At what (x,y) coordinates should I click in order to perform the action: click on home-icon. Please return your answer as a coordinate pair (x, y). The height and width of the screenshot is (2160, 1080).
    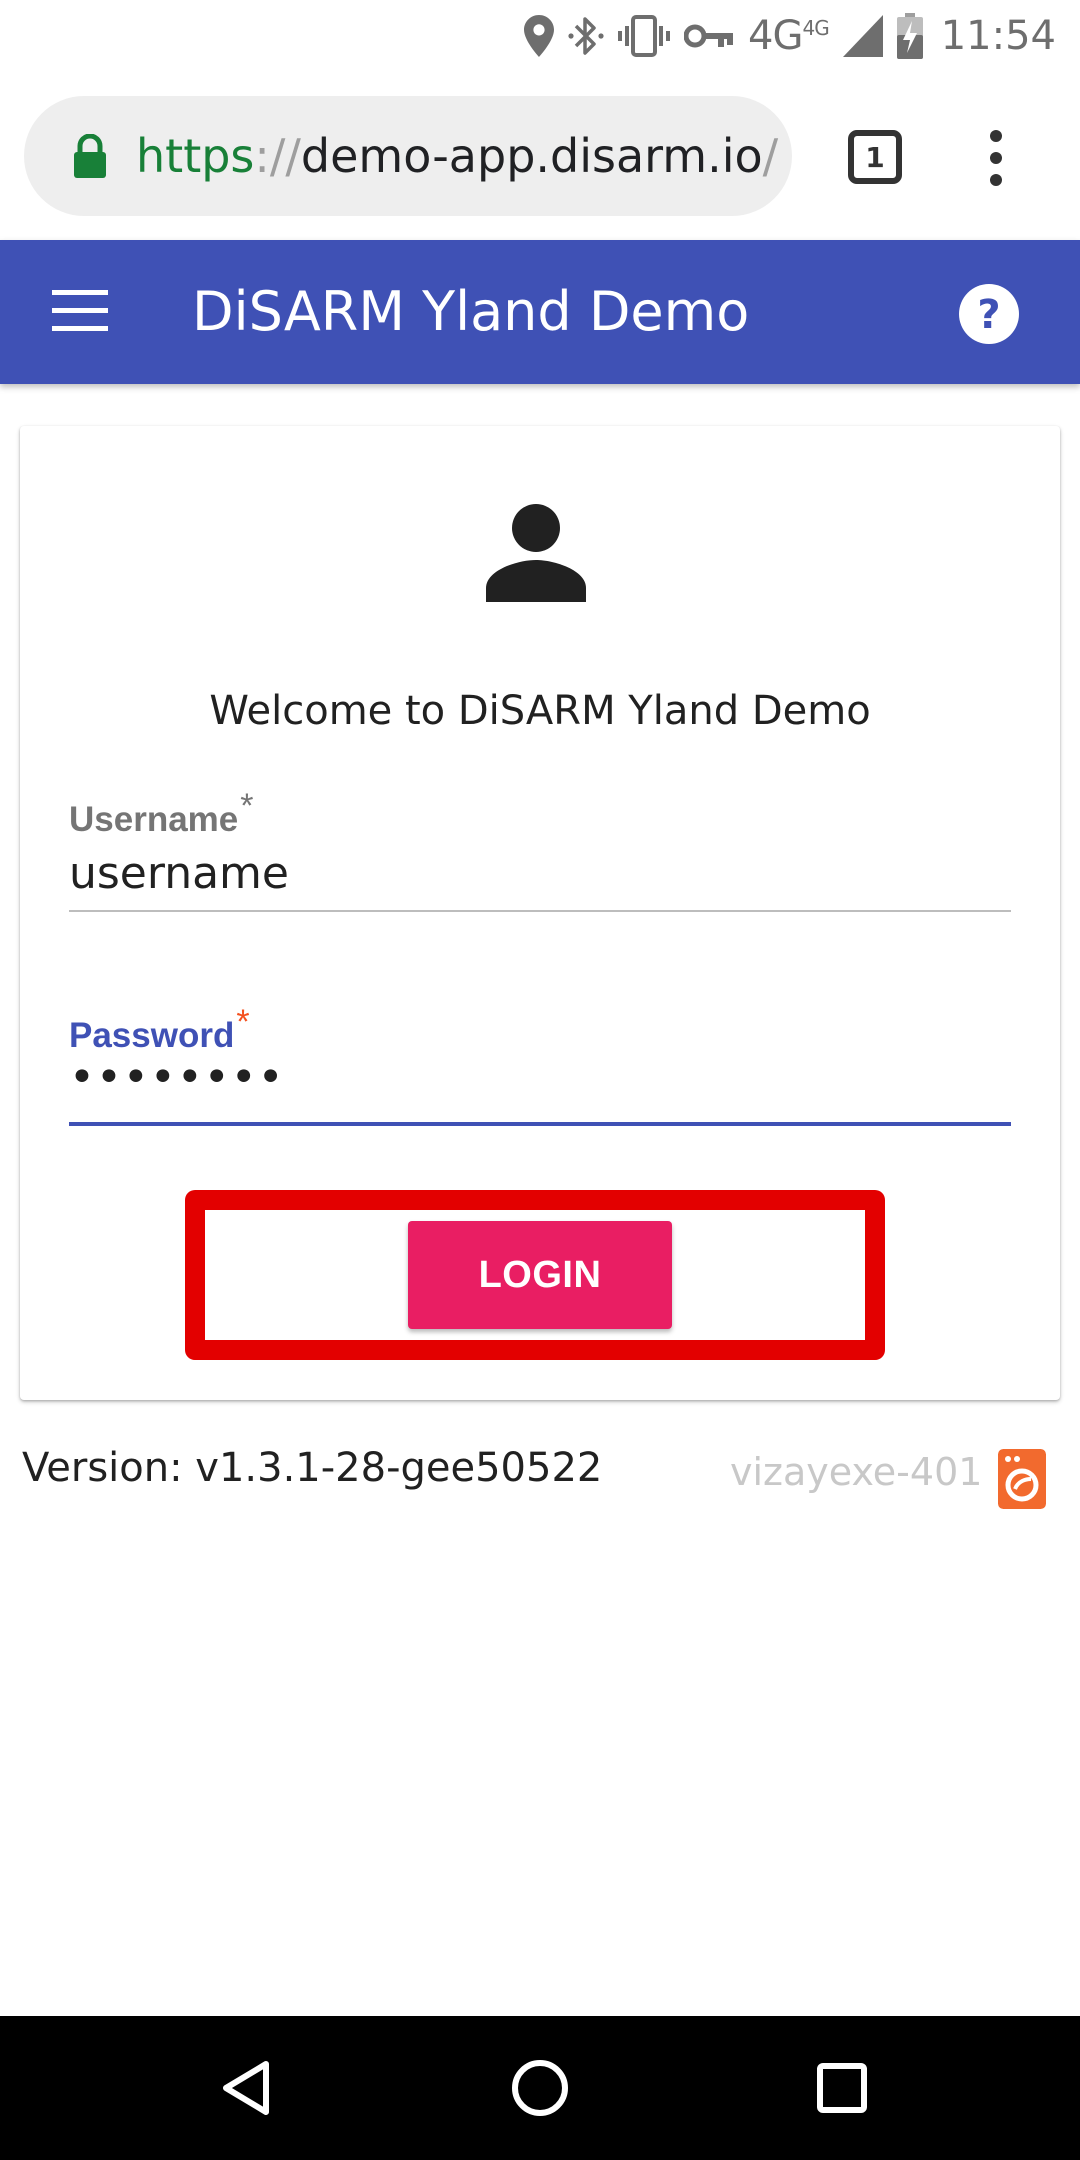
    Looking at the image, I should click on (540, 2088).